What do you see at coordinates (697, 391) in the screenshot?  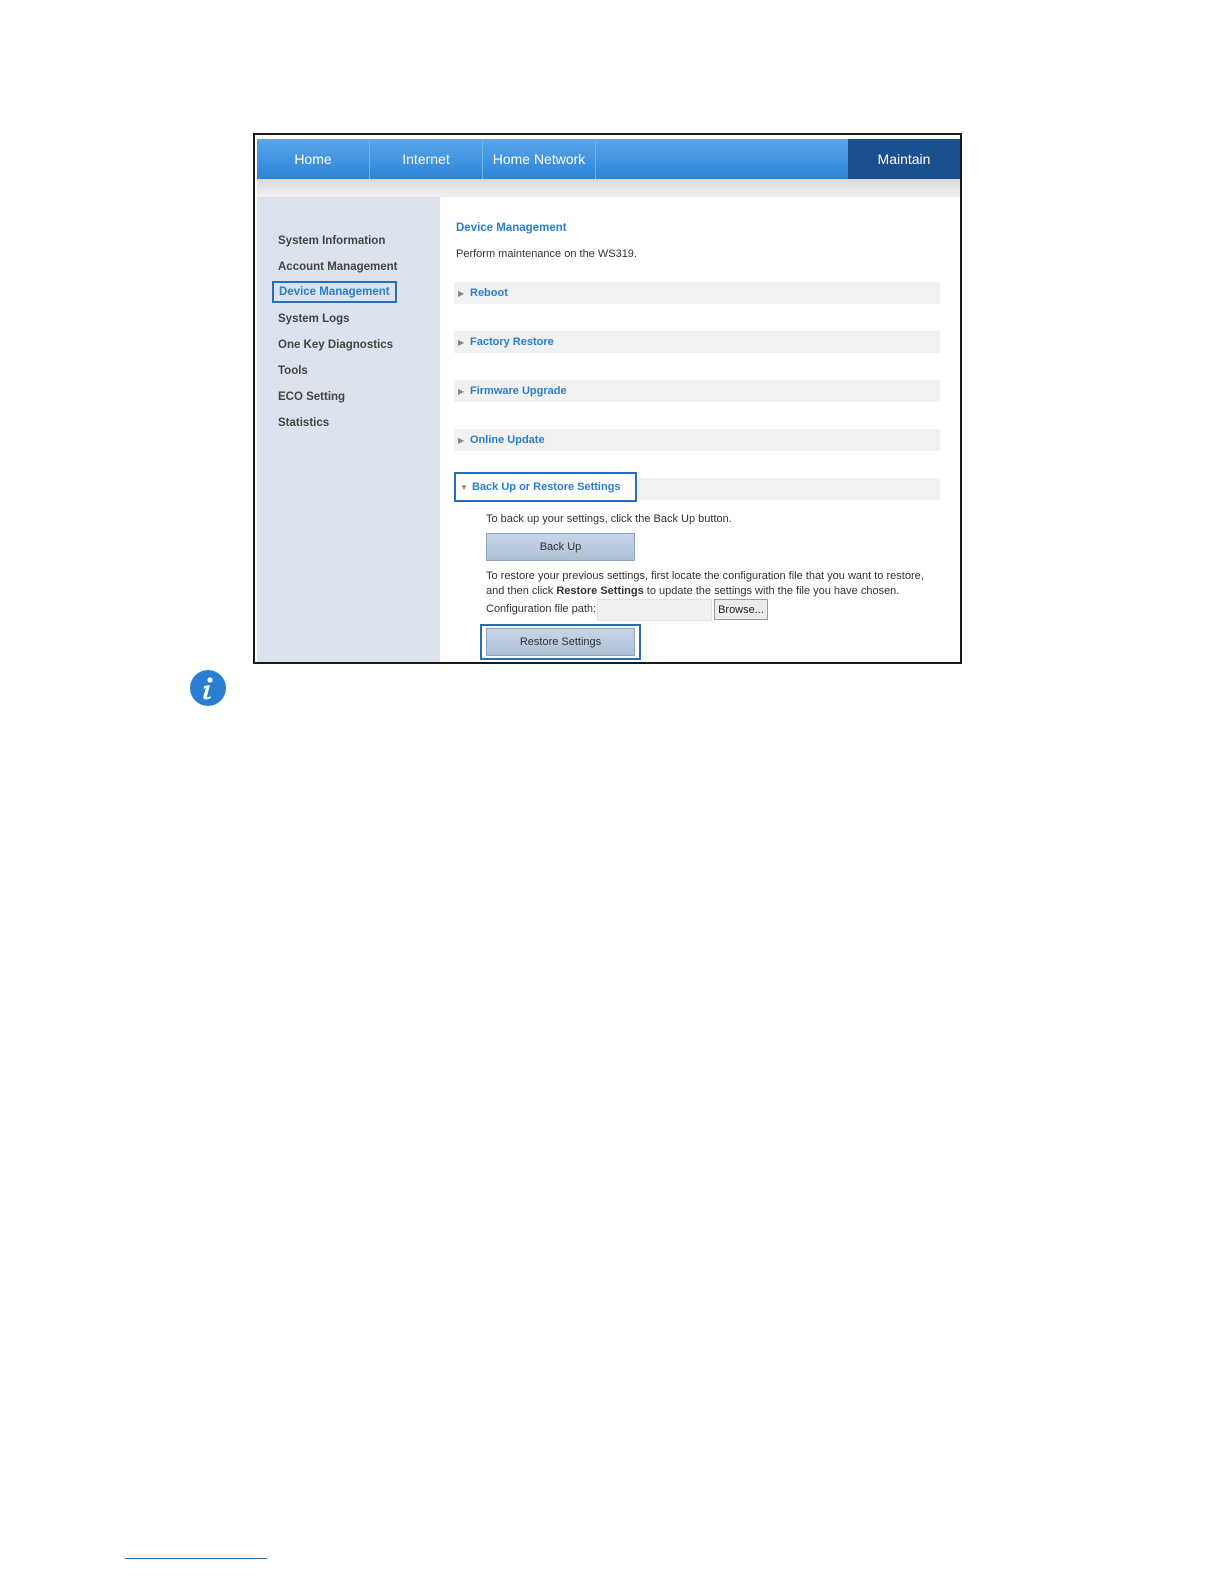 I see `section-firmware-upgrade: ▶ Firmware Upgrade` at bounding box center [697, 391].